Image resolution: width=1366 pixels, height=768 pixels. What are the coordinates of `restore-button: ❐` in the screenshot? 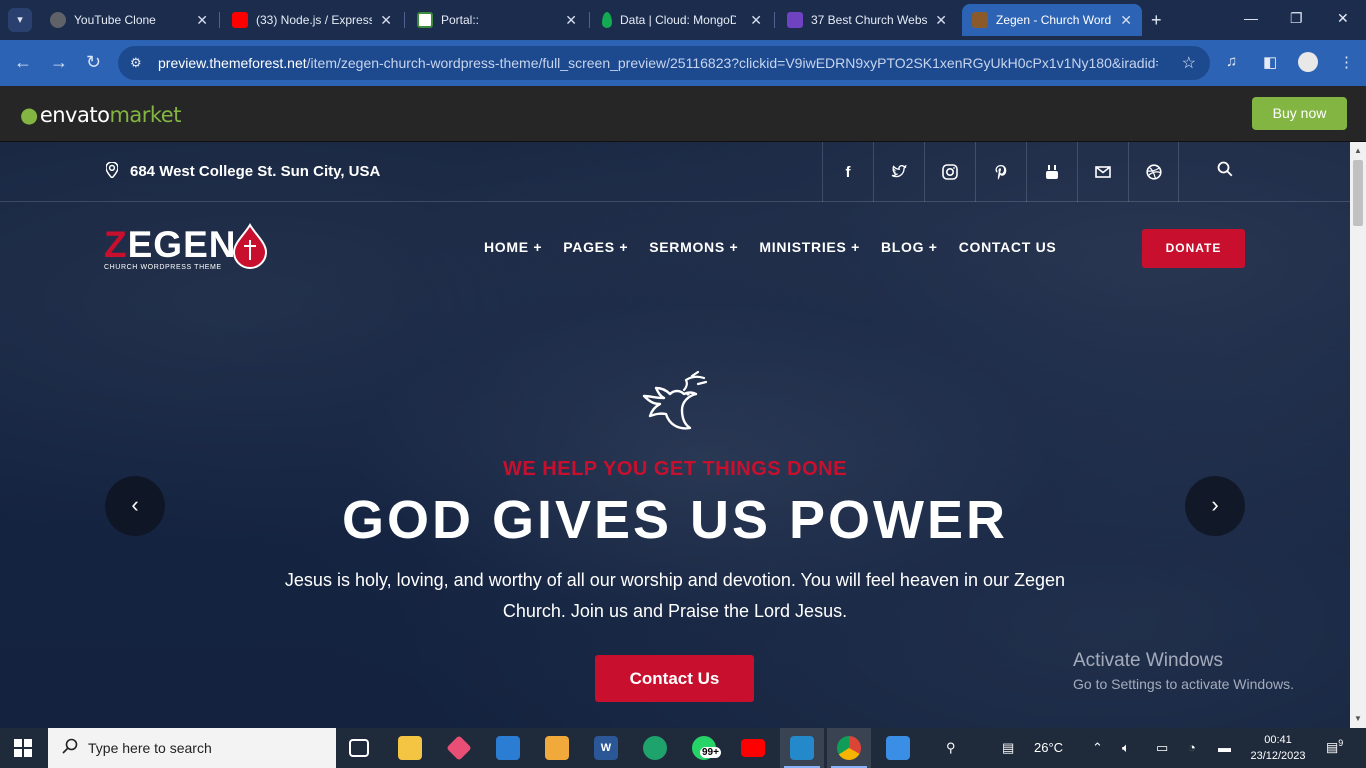 It's located at (1296, 18).